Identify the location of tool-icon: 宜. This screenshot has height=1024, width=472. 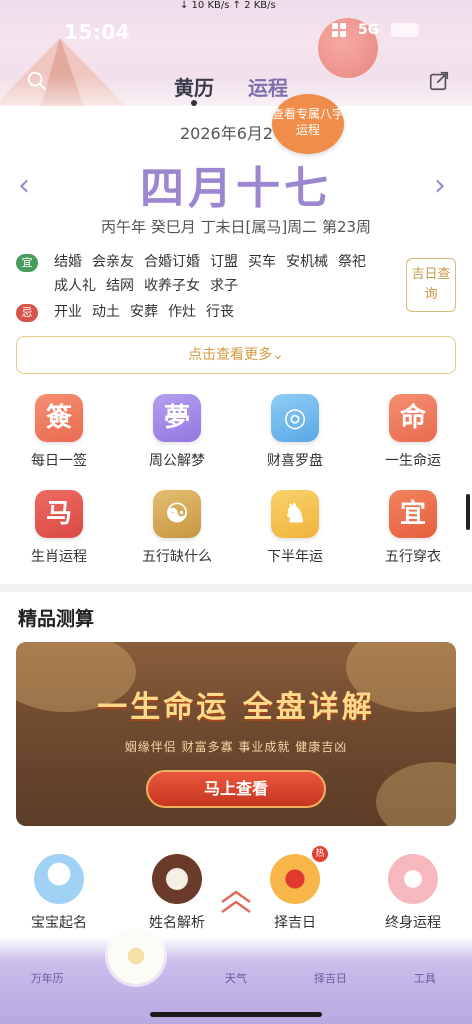
(413, 514).